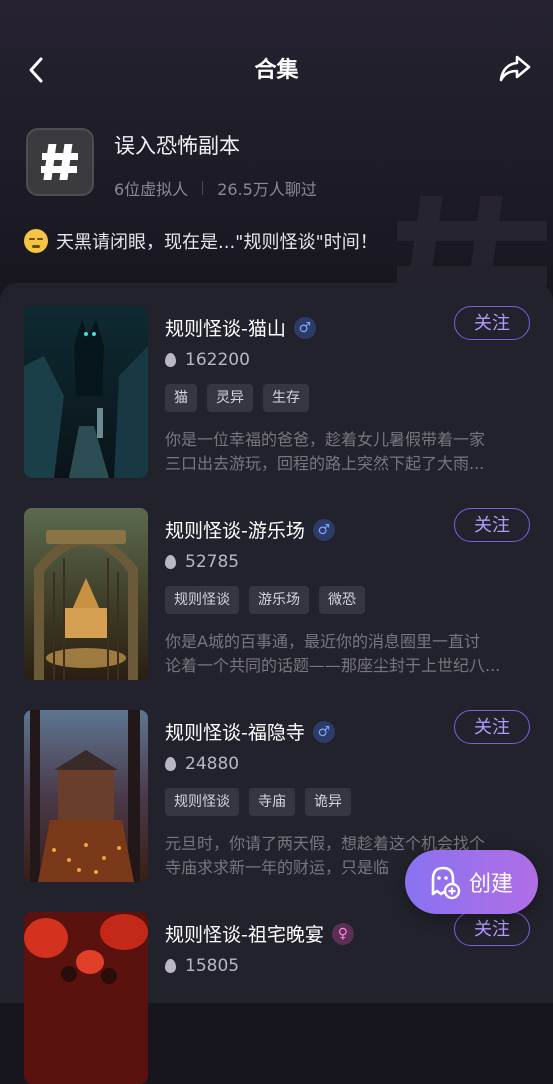  Describe the element at coordinates (472, 246) in the screenshot. I see `background-hash-icon` at that location.